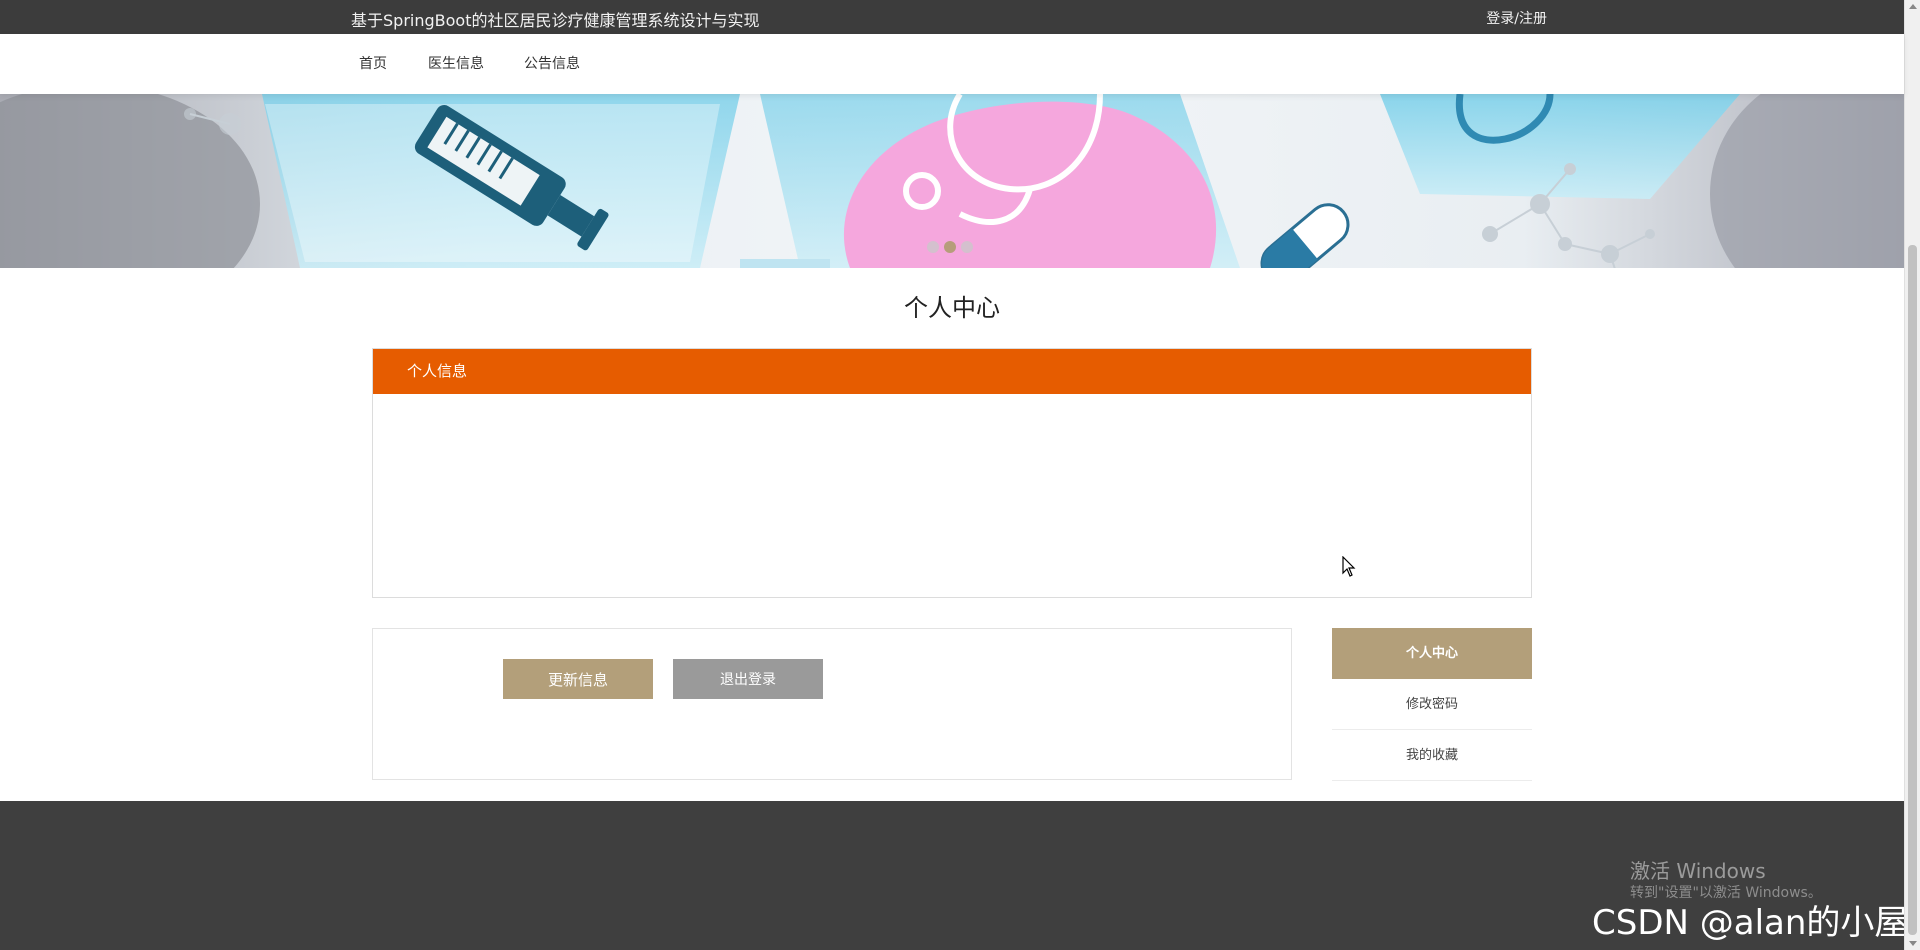 The image size is (1920, 950). Describe the element at coordinates (952, 371) in the screenshot. I see `personal-info-header: 个人信息` at that location.